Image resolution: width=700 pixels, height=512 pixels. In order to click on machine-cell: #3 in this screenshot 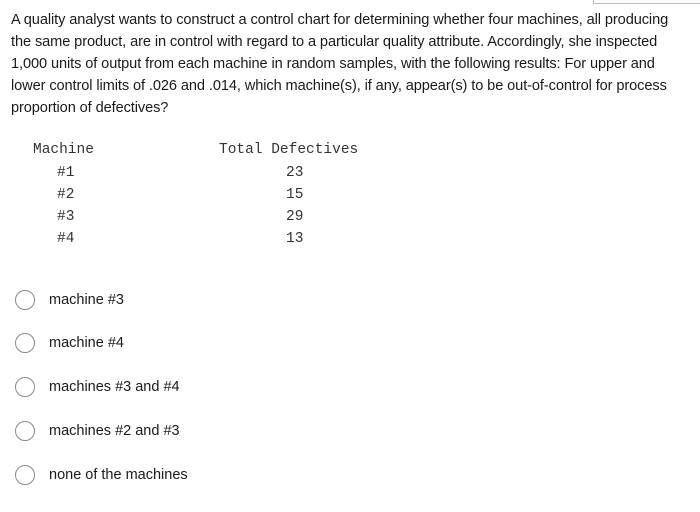, I will do `click(66, 217)`.